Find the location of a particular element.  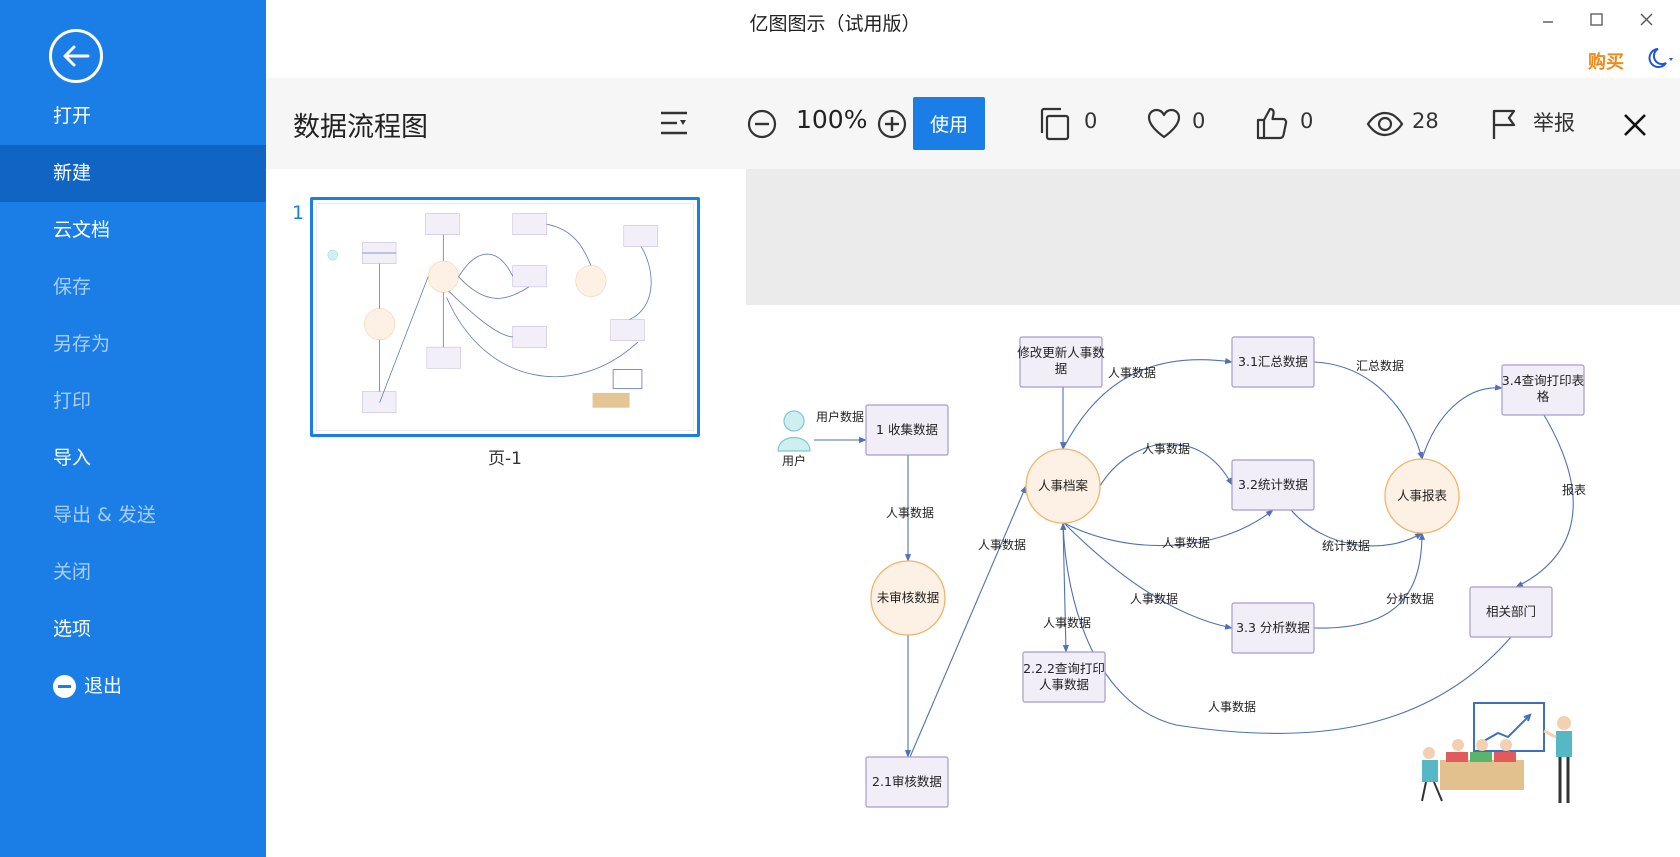

flag-icon is located at coordinates (1505, 124).